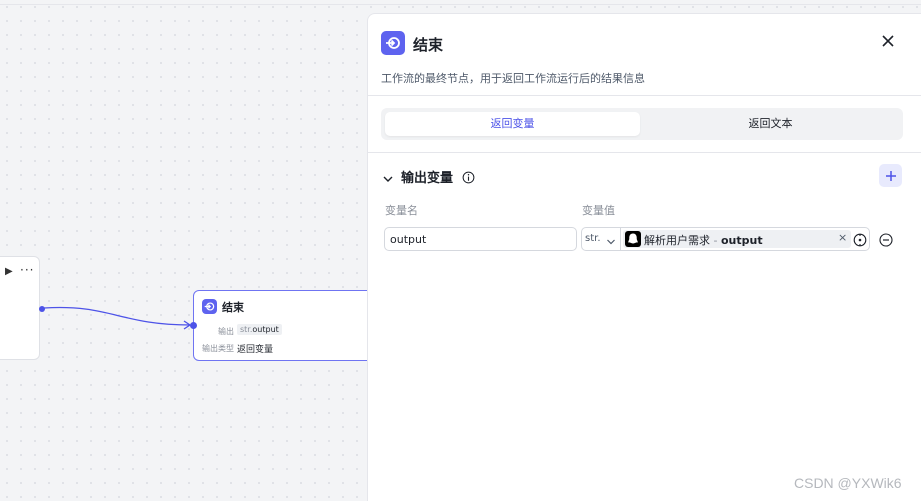  Describe the element at coordinates (428, 45) in the screenshot. I see `panel-title: 结束` at that location.